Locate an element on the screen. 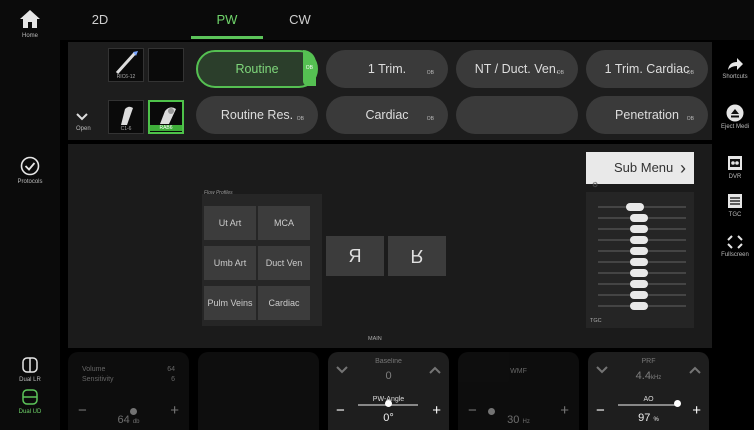 The image size is (754, 430). probe-c1-6: C1-6 is located at coordinates (126, 117).